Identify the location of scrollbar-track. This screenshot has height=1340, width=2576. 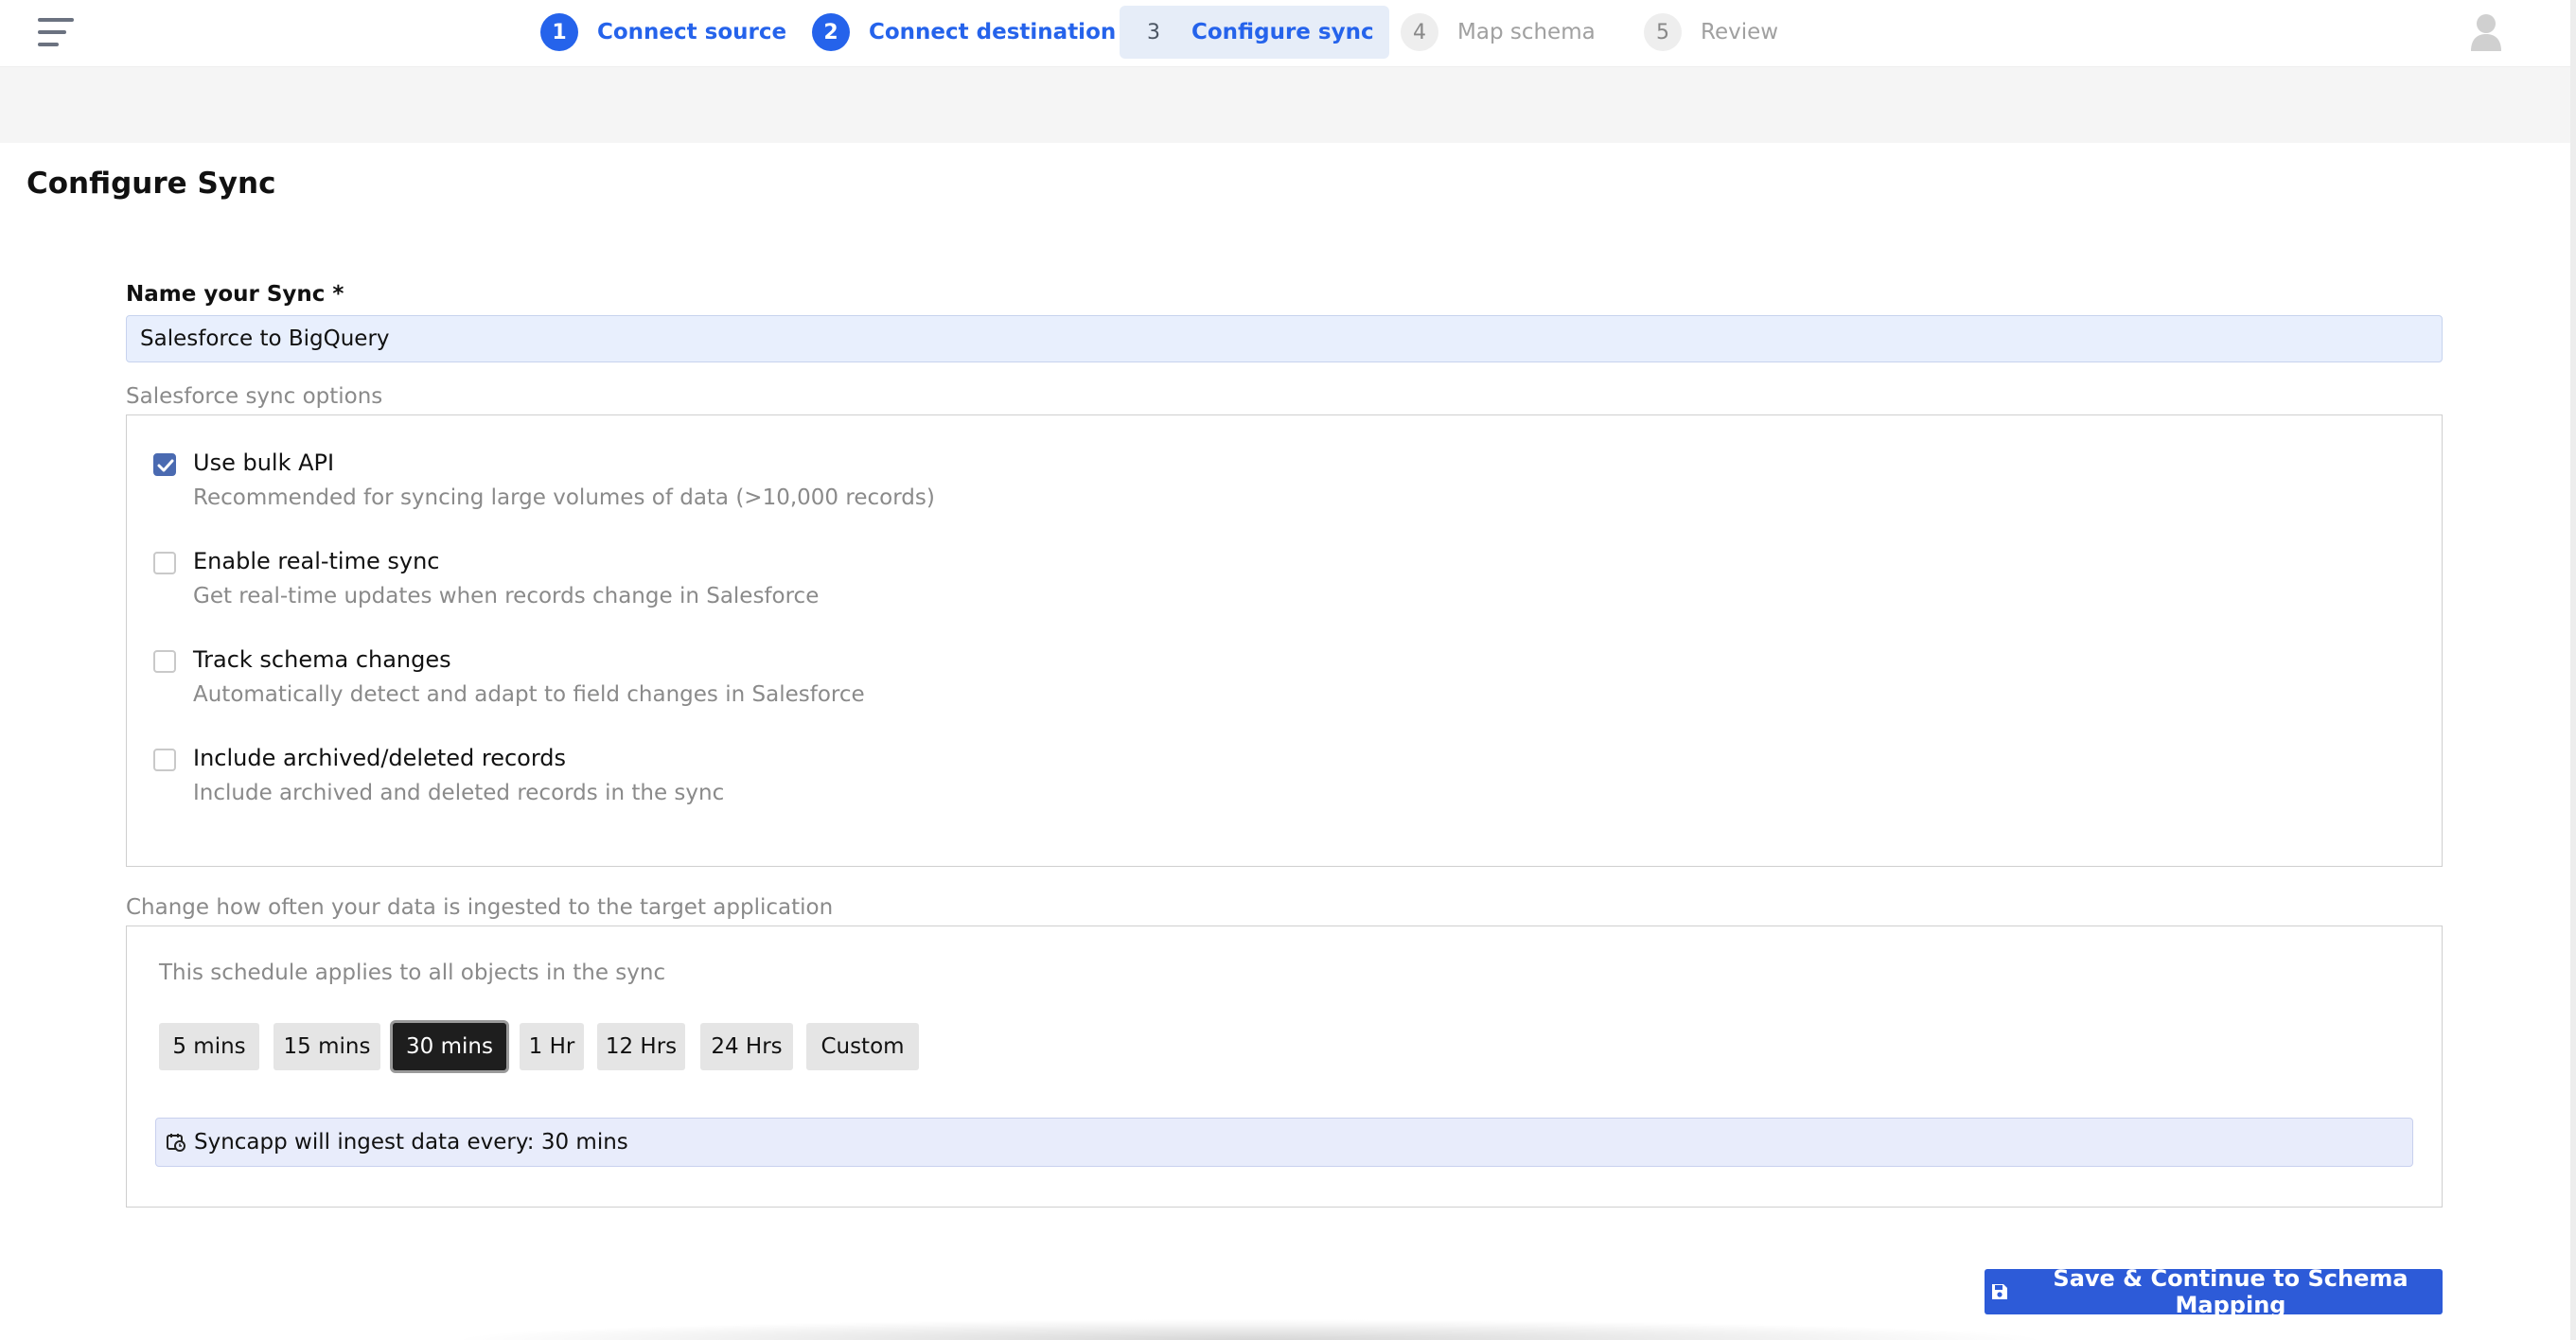
(2573, 670).